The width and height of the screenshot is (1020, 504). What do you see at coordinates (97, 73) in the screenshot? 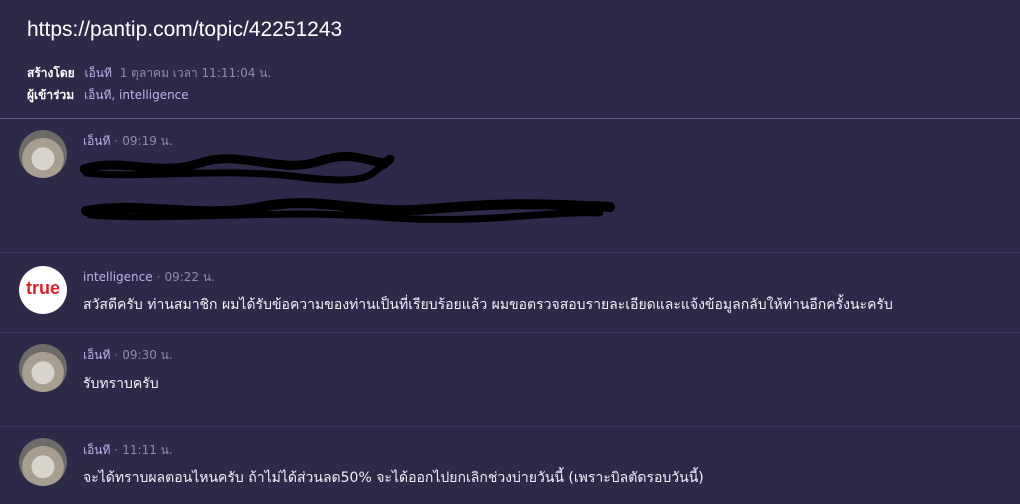
I see `created-by-name: เอ็นที` at bounding box center [97, 73].